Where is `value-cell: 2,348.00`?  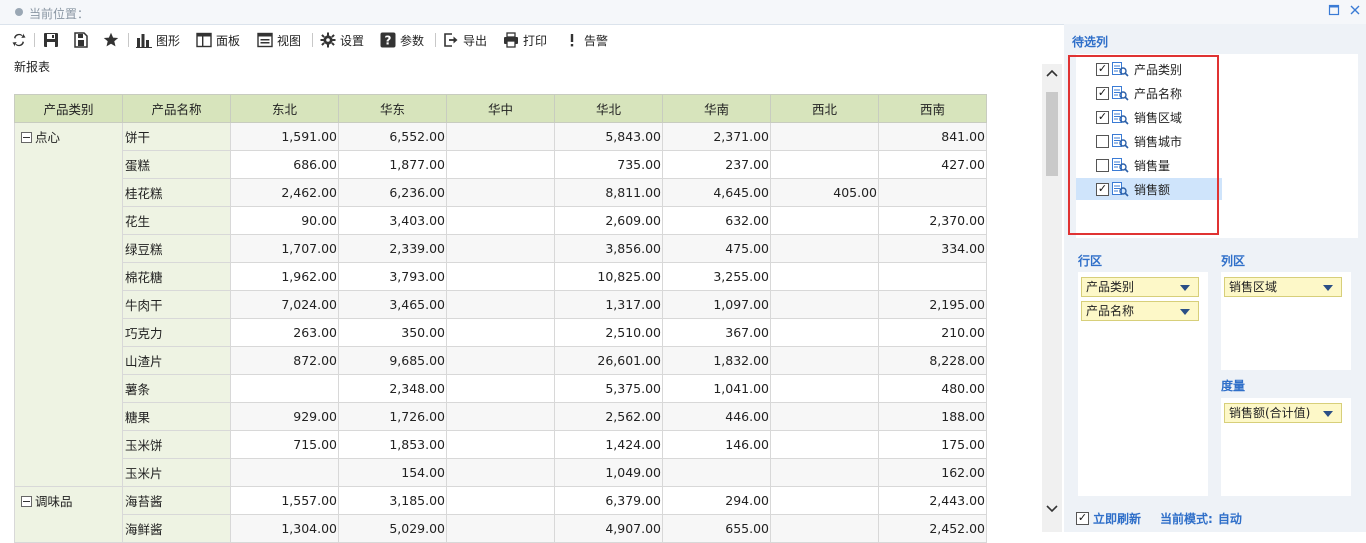
value-cell: 2,348.00 is located at coordinates (392, 388).